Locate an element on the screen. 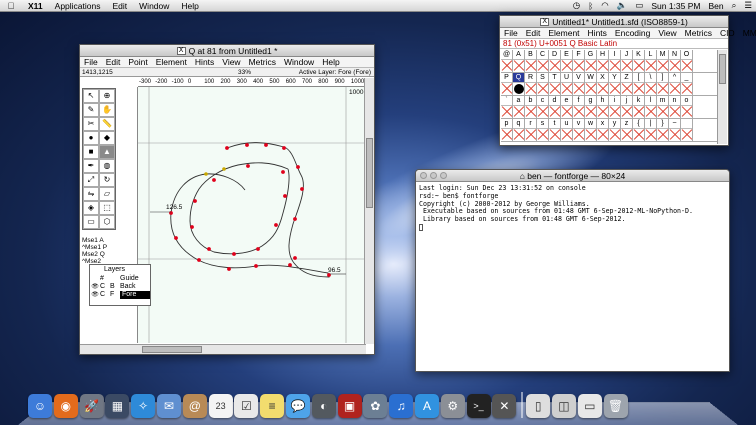 The width and height of the screenshot is (756, 425). glyph-cell: ~ is located at coordinates (675, 130).